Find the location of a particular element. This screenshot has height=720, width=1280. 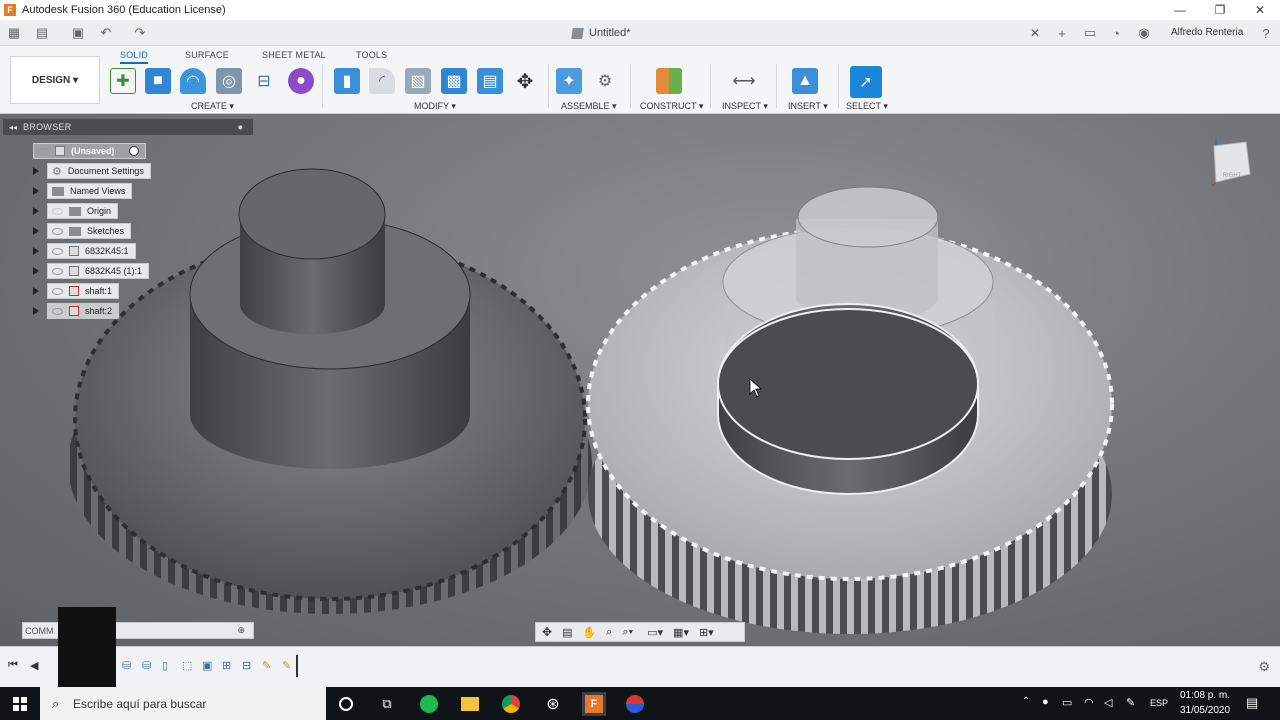

tree-item-sketches: Sketches is located at coordinates (82, 231).